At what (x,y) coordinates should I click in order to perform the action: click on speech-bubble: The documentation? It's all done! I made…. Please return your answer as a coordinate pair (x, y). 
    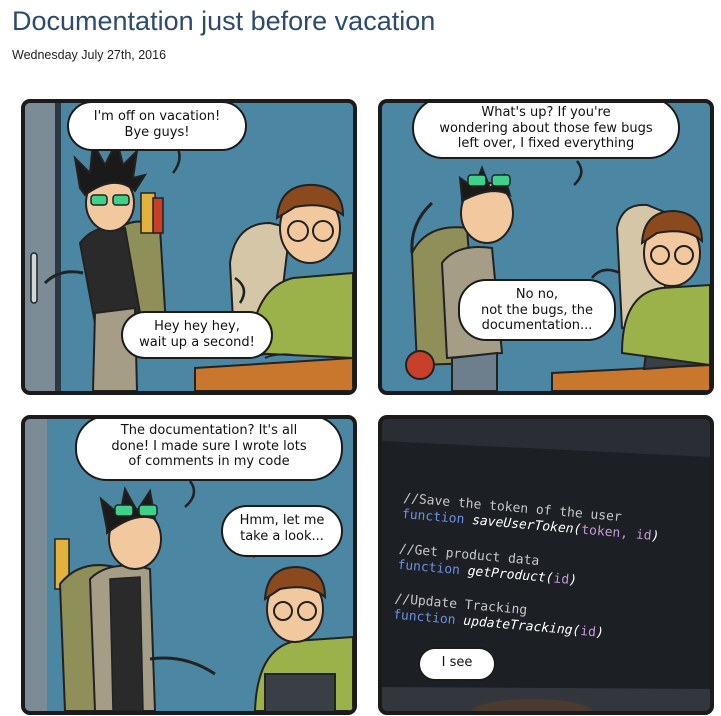
    Looking at the image, I should click on (209, 450).